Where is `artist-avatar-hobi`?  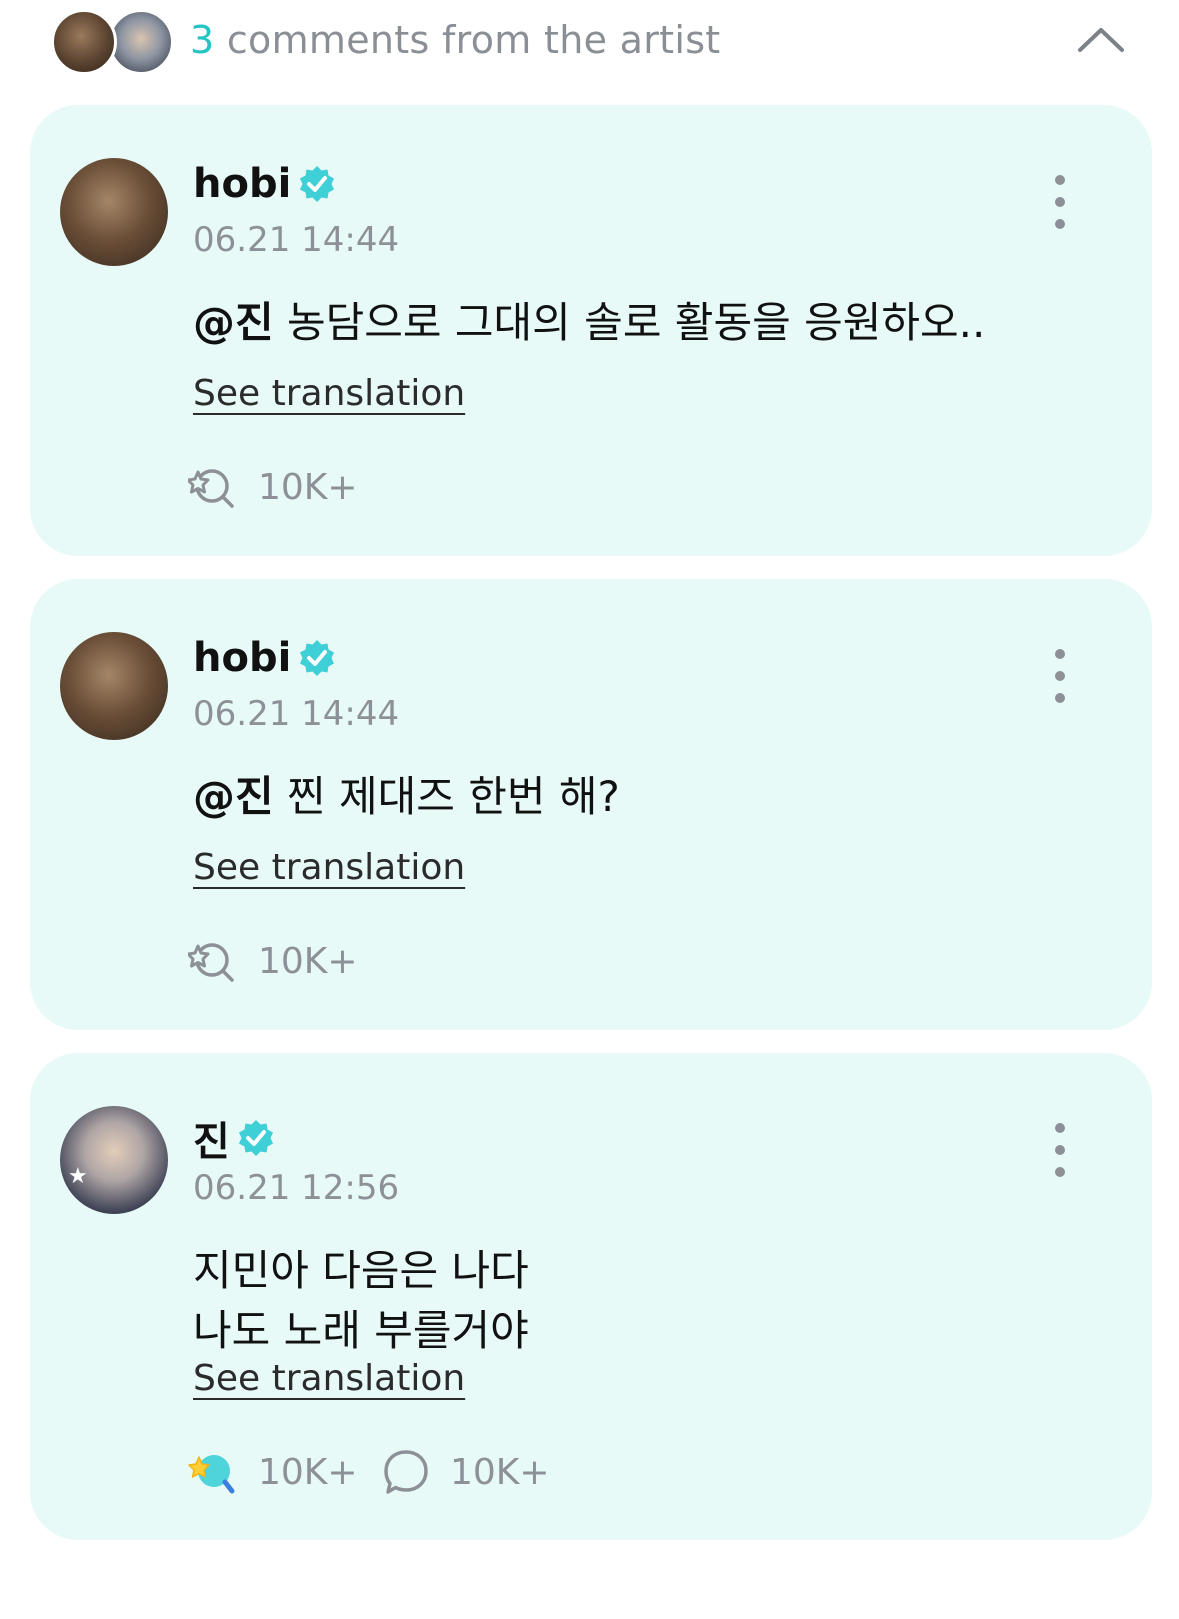 artist-avatar-hobi is located at coordinates (84, 42).